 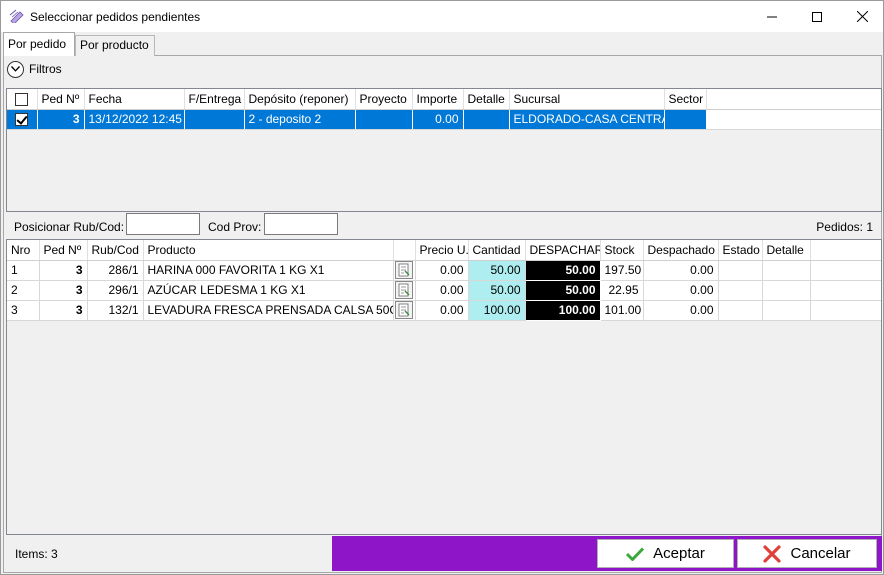 I want to click on rubcod-label: Posicionar Rub/Cod:, so click(x=69, y=227).